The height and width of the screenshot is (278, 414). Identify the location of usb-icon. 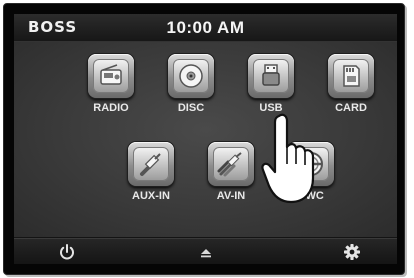
(271, 75).